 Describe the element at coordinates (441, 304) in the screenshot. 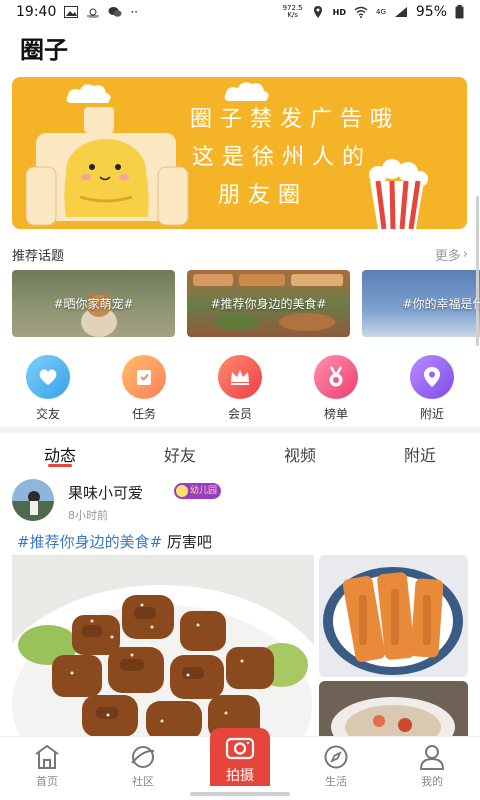

I see `topic-label: #你的幸福是什` at that location.